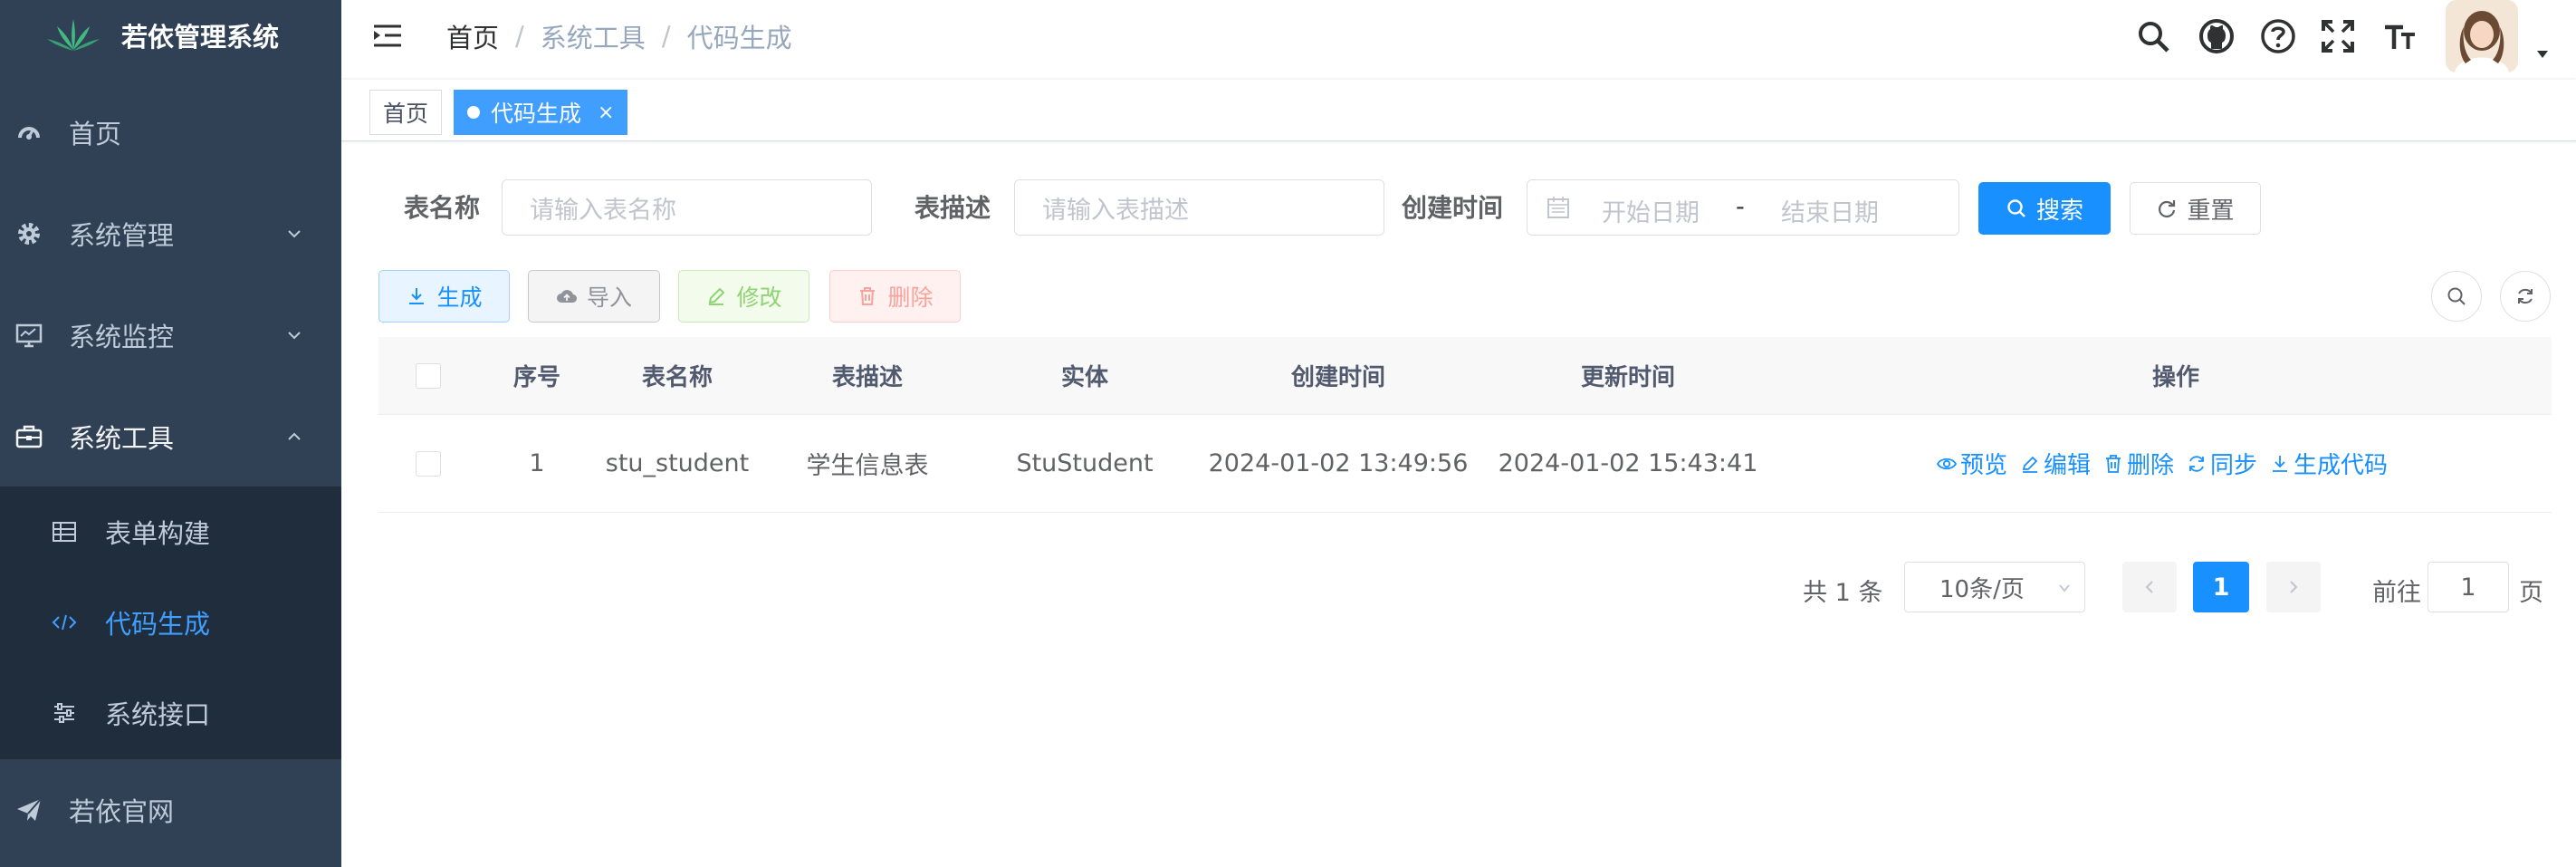  I want to click on tag-label: 首页, so click(406, 114).